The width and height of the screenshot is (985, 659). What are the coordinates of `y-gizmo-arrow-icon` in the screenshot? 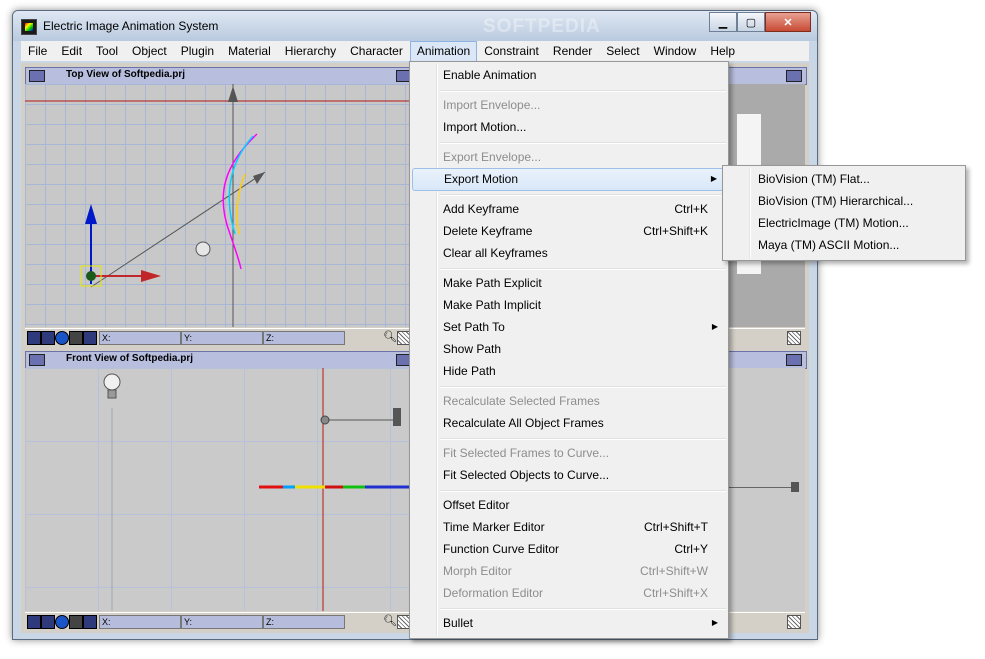 It's located at (91, 214).